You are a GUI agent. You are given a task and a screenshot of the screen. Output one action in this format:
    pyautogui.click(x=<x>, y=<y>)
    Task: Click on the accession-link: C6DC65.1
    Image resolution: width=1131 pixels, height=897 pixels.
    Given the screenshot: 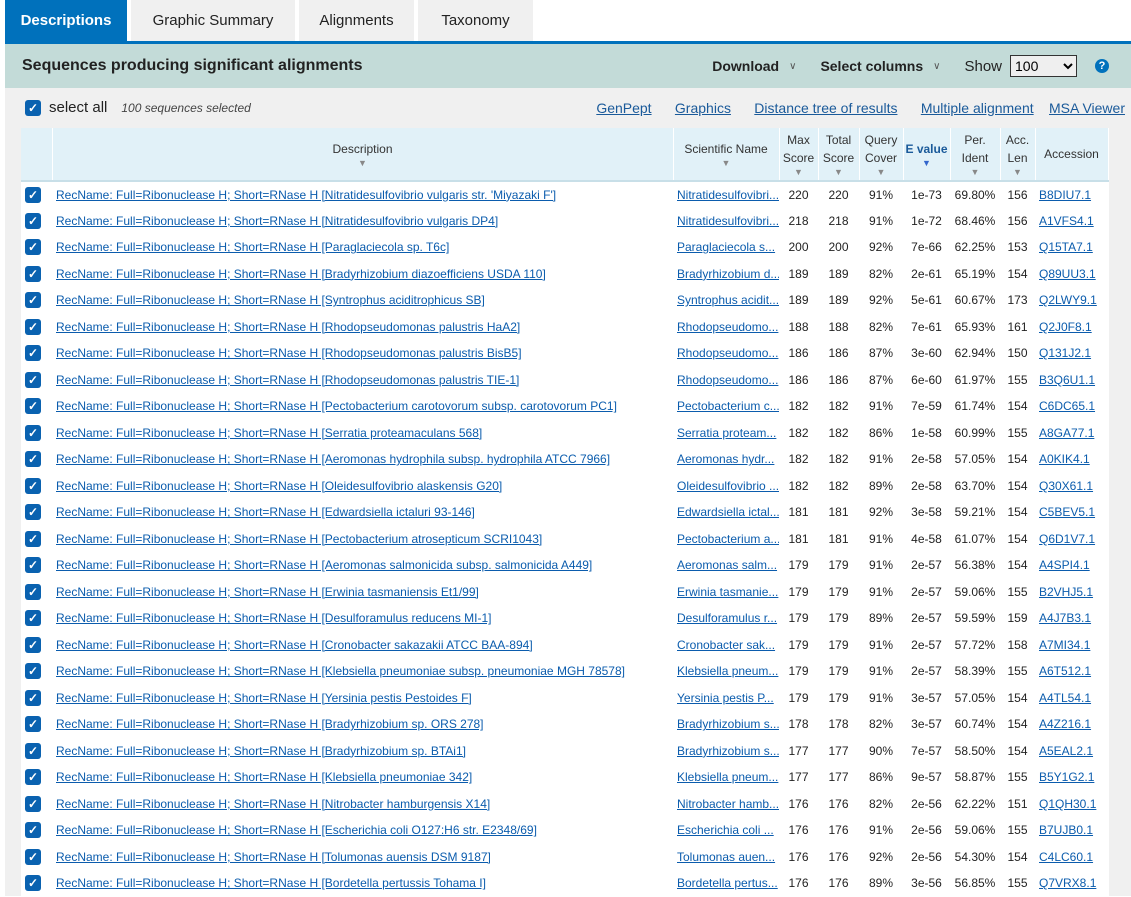 What is the action you would take?
    pyautogui.click(x=1067, y=406)
    